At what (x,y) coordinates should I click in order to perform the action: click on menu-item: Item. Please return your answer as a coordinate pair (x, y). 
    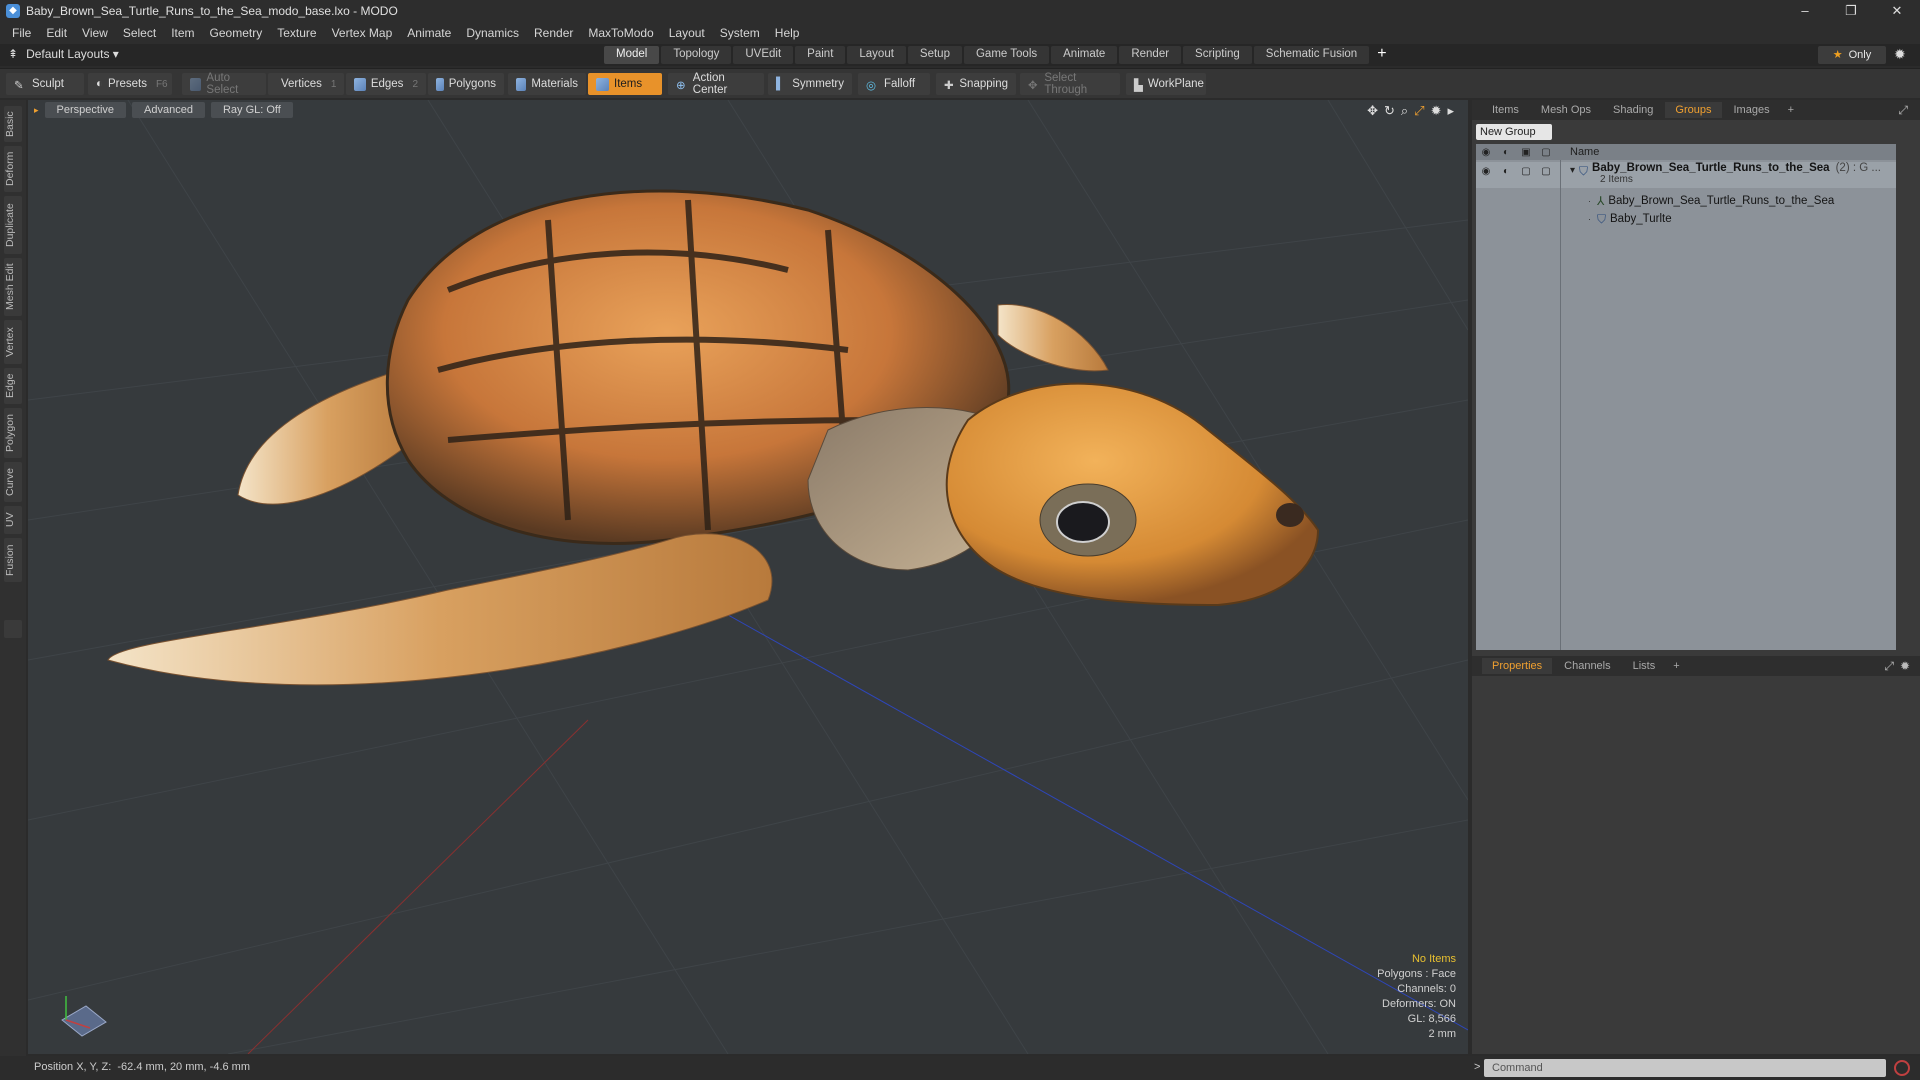
    Looking at the image, I should click on (184, 33).